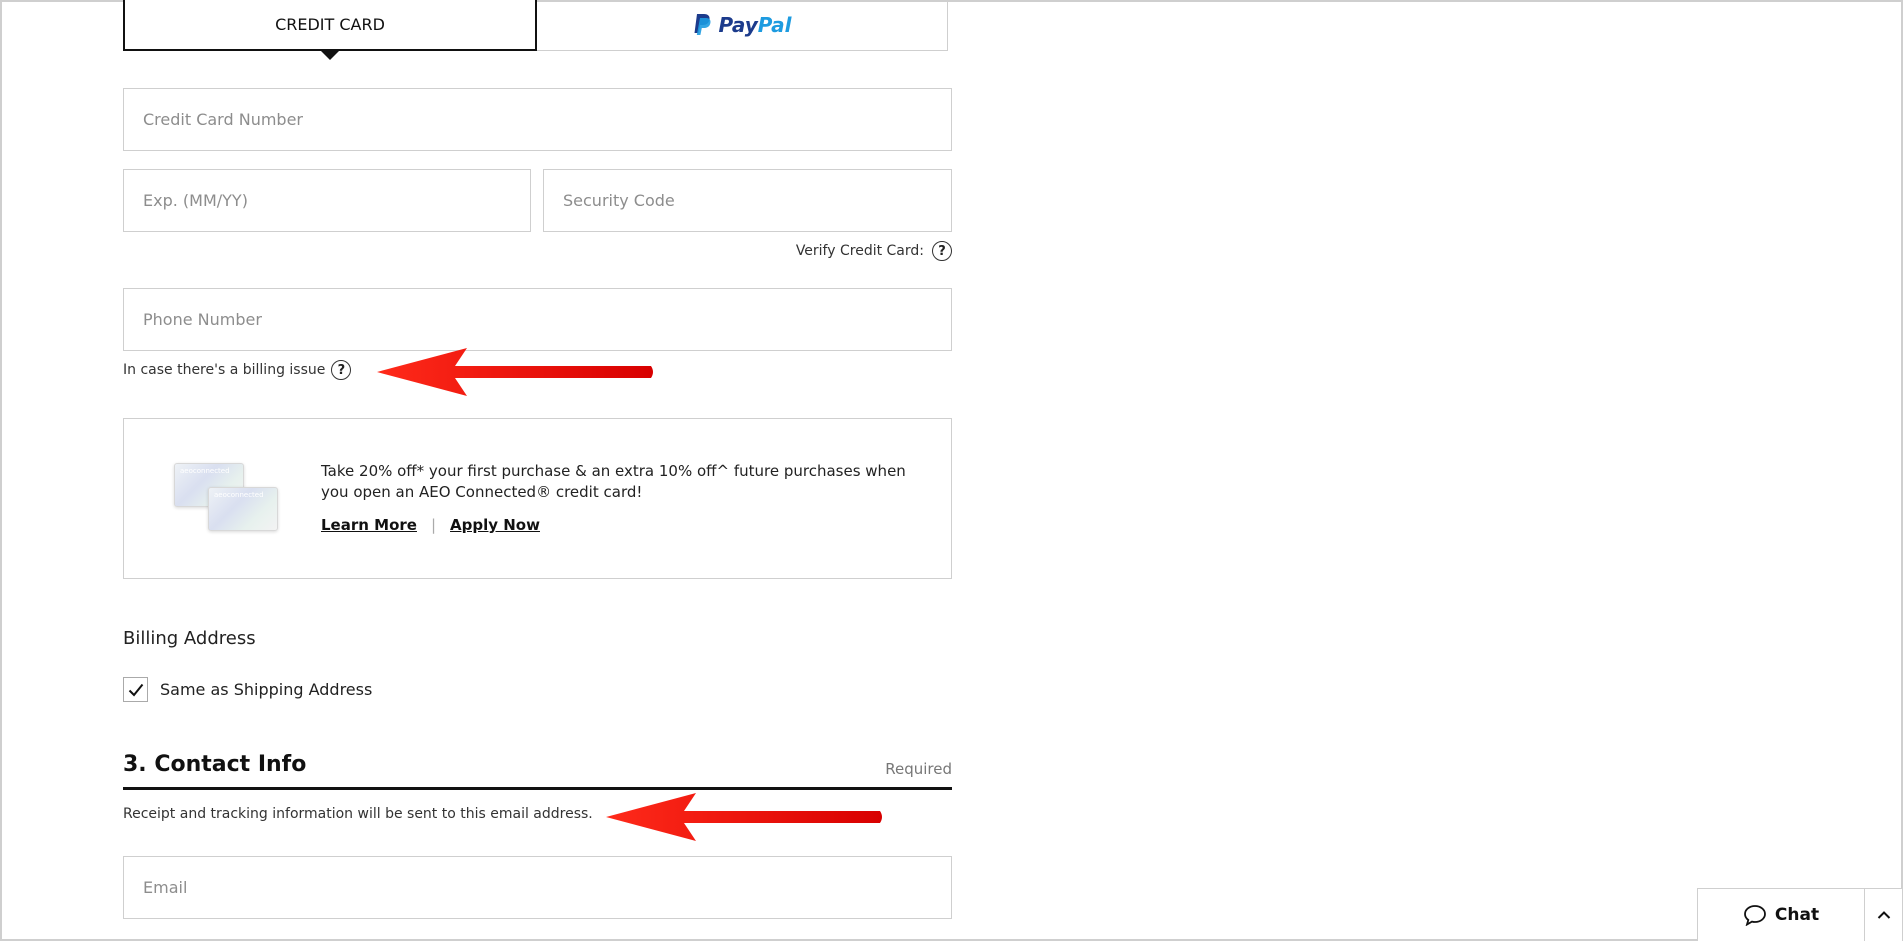  I want to click on paypal-pal-text: Pal, so click(774, 25).